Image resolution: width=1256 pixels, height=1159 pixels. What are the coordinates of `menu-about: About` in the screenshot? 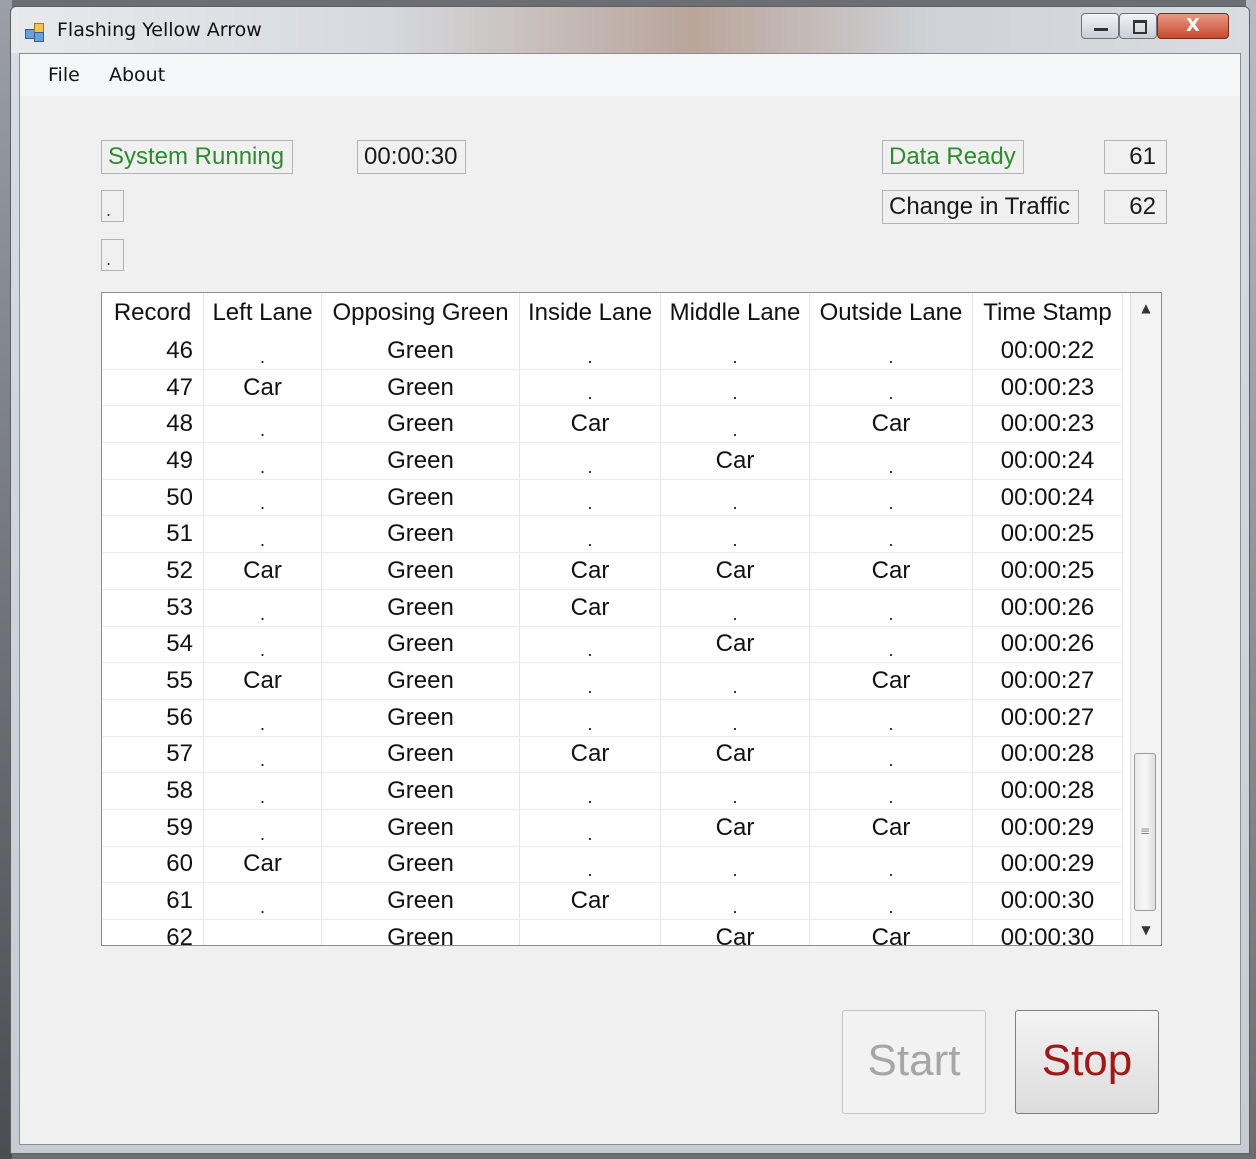 It's located at (137, 75).